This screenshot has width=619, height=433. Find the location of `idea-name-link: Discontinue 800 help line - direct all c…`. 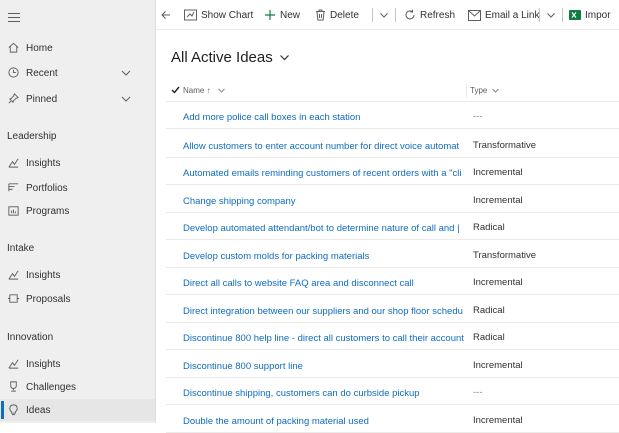

idea-name-link: Discontinue 800 help line - direct all c… is located at coordinates (326, 338).